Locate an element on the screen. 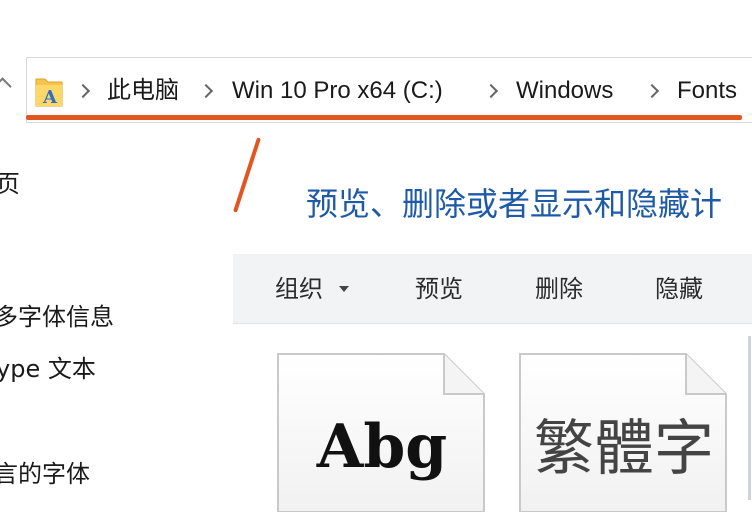 This screenshot has width=752, height=516. svg-text: A is located at coordinates (50, 97).